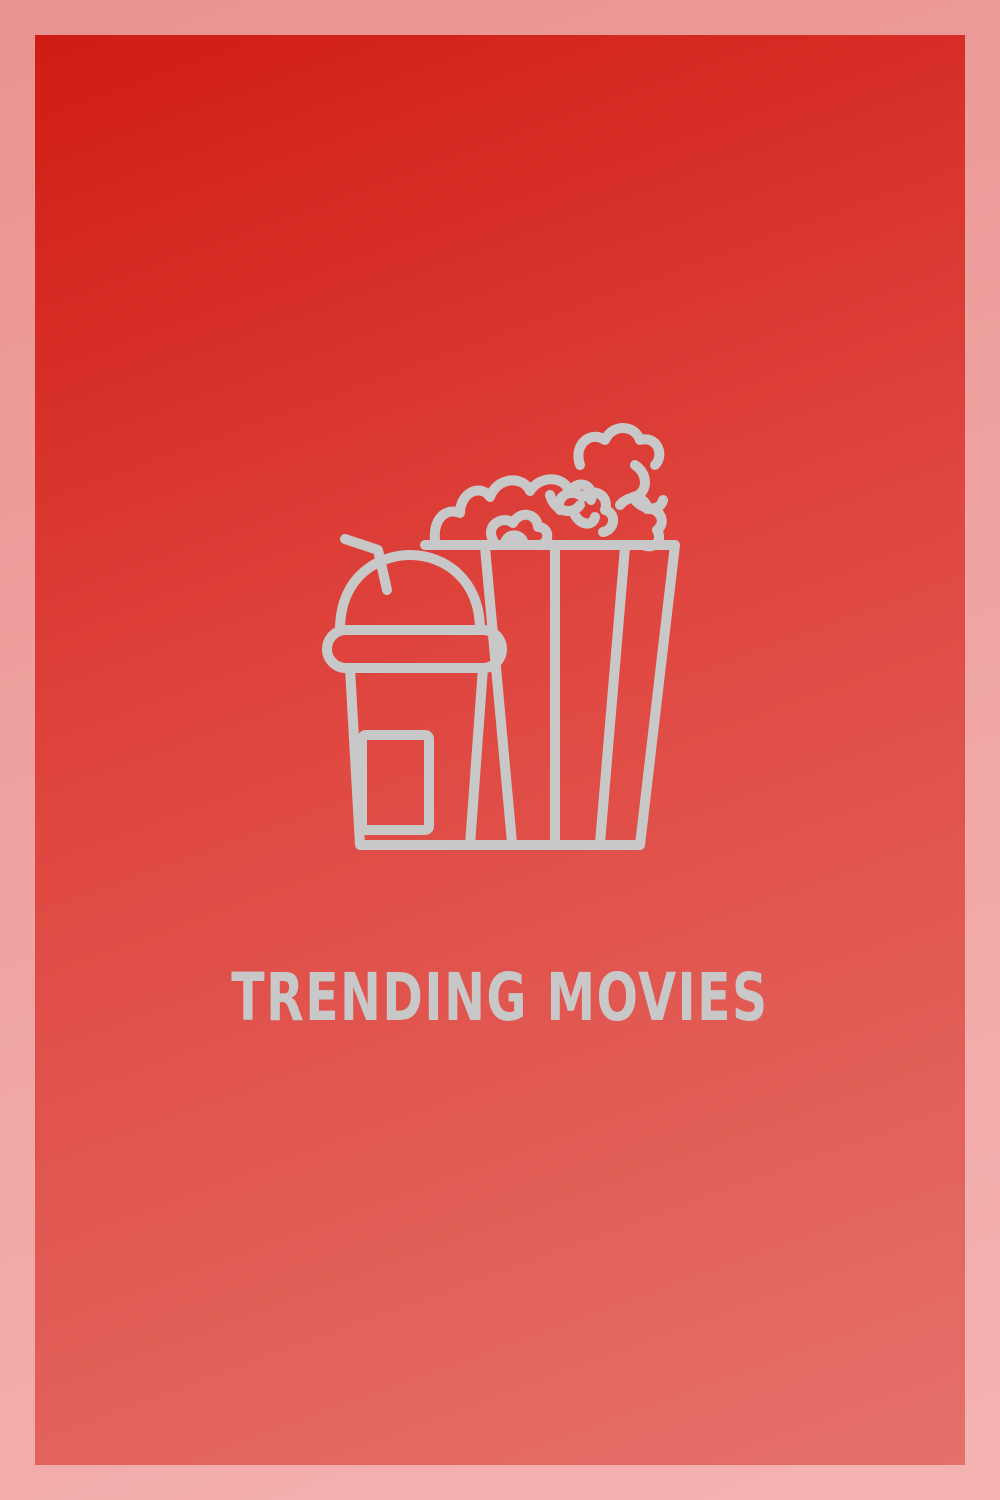 This screenshot has height=1500, width=1000. I want to click on popcorn-and-drink-icon, so click(500, 660).